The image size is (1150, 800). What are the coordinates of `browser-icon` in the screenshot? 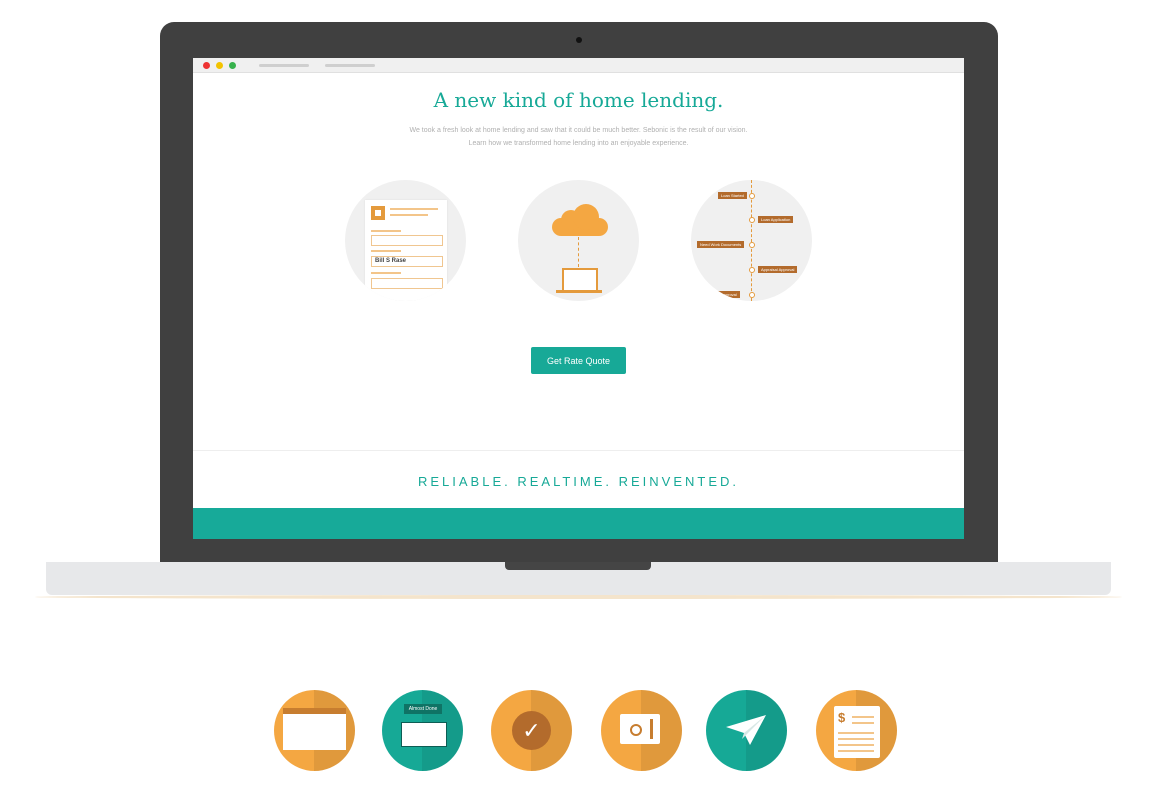 It's located at (314, 730).